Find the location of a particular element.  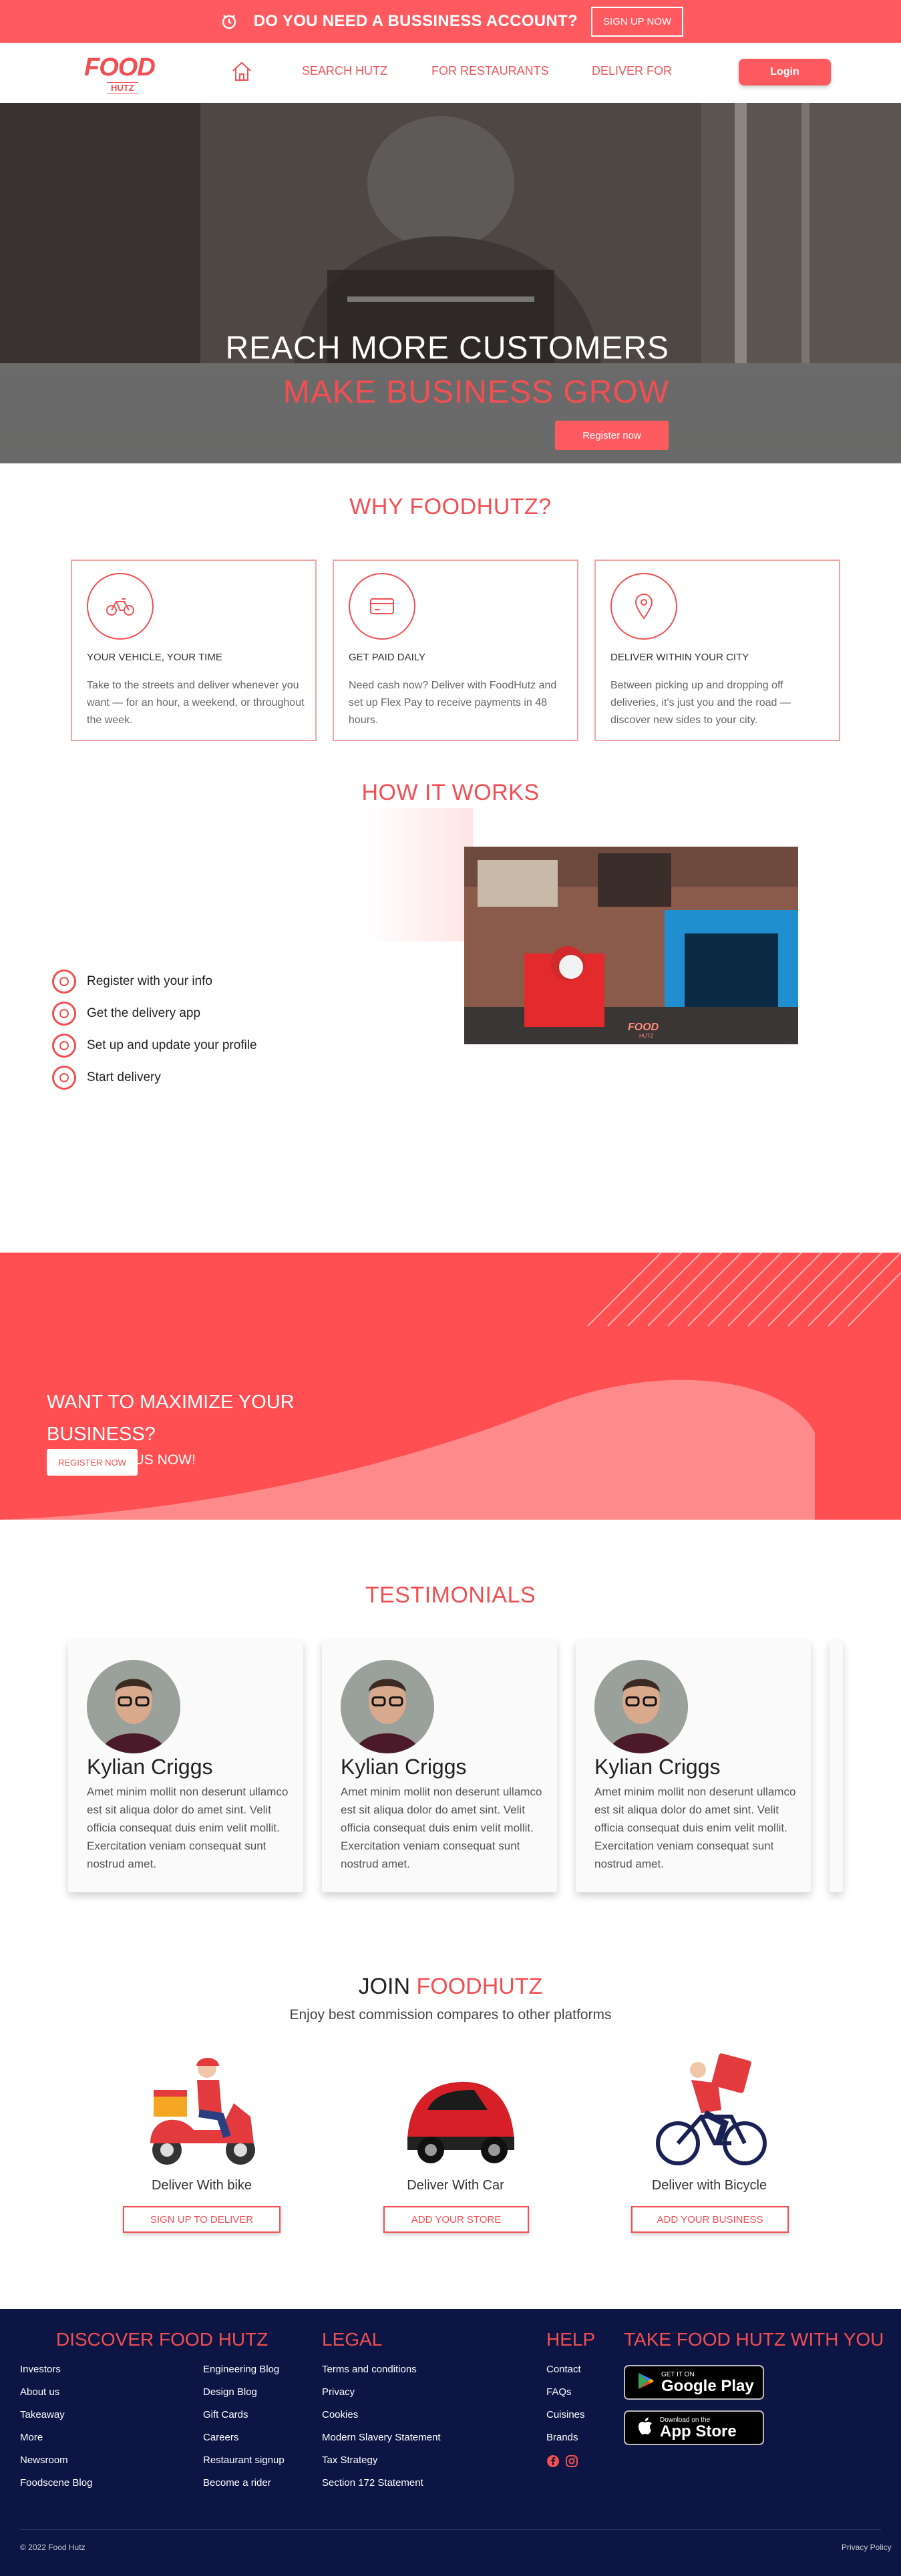

add-your-store-button: ADD YOUR STORE is located at coordinates (456, 2219).